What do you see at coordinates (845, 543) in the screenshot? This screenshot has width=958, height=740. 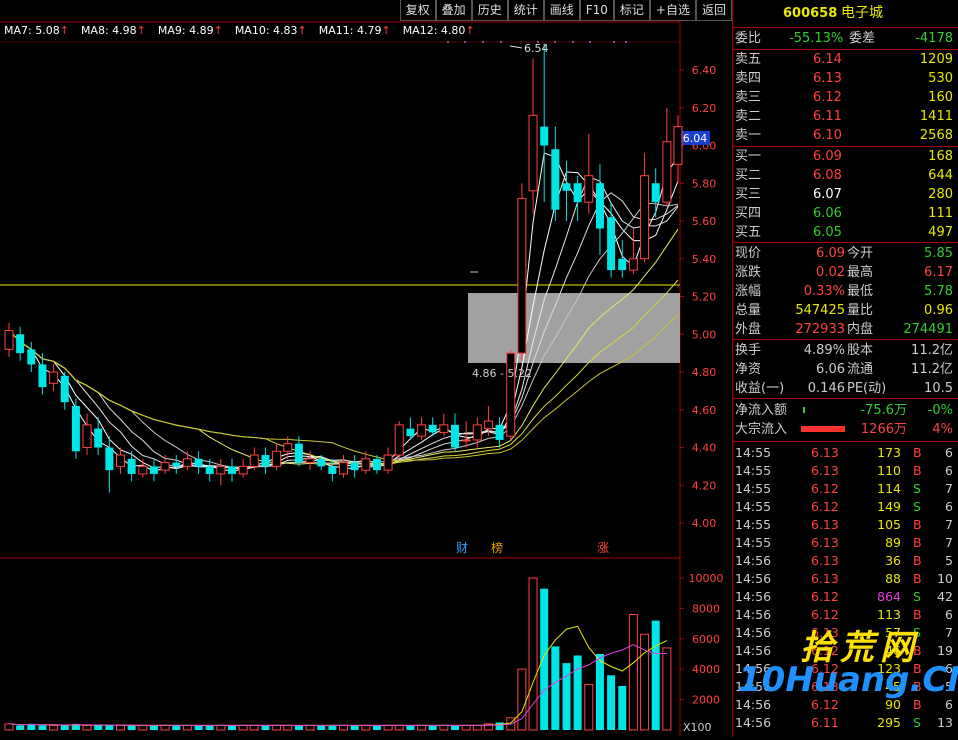 I see `trade-tick-row: 14:55 6.13 89 B 7` at bounding box center [845, 543].